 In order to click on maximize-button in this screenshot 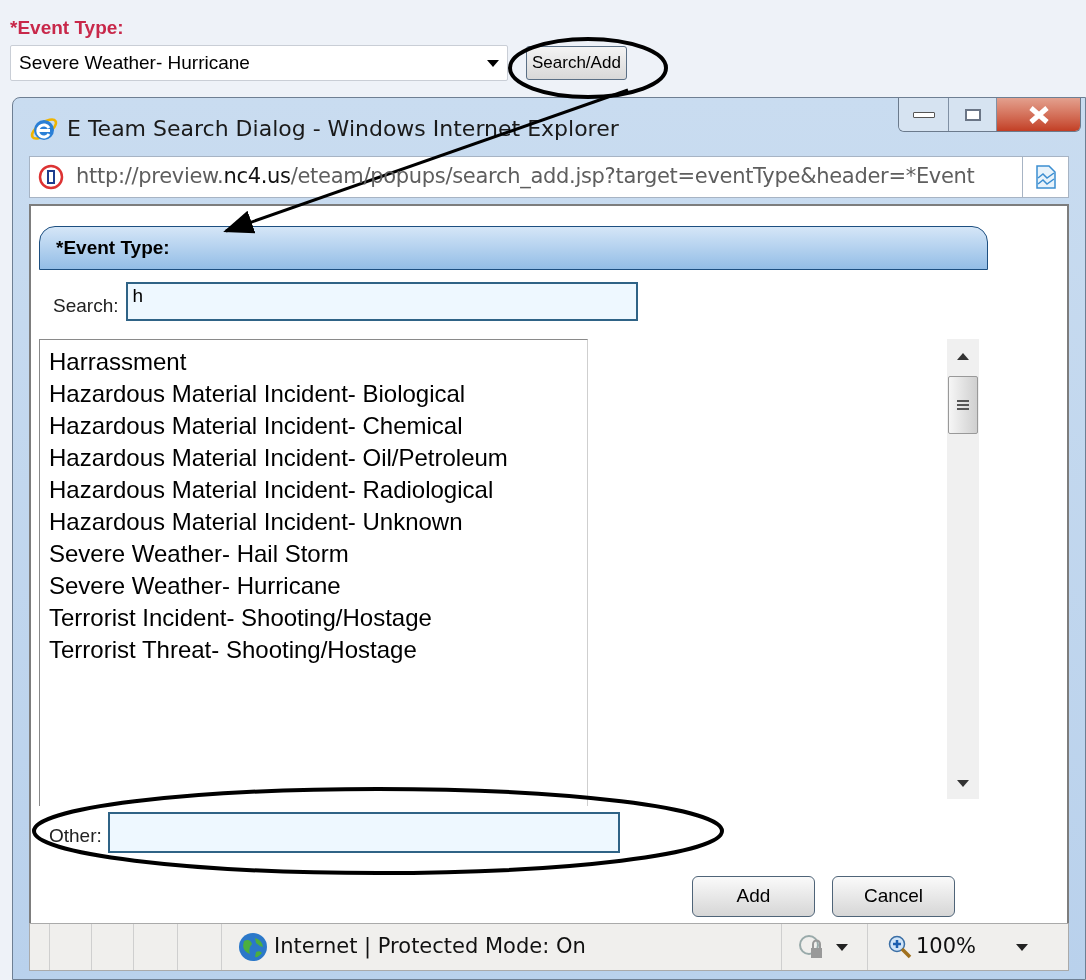, I will do `click(973, 114)`.